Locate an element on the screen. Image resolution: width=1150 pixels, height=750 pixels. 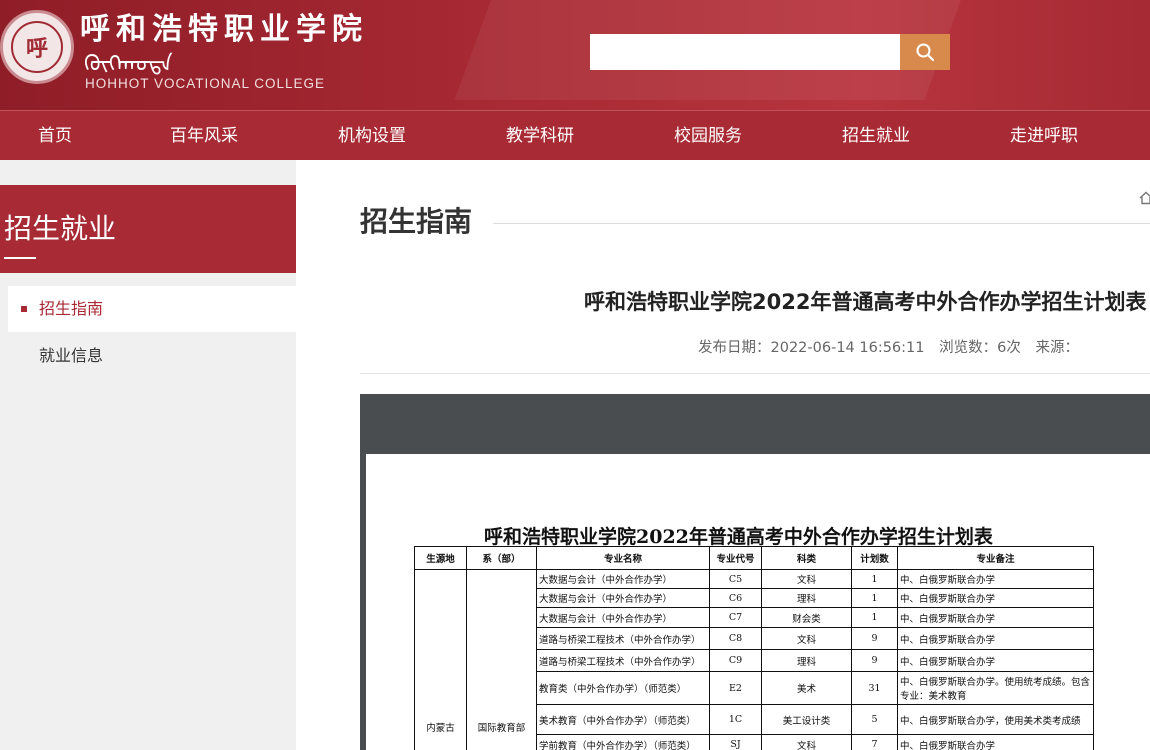
category-cell: 财会类 is located at coordinates (806, 617).